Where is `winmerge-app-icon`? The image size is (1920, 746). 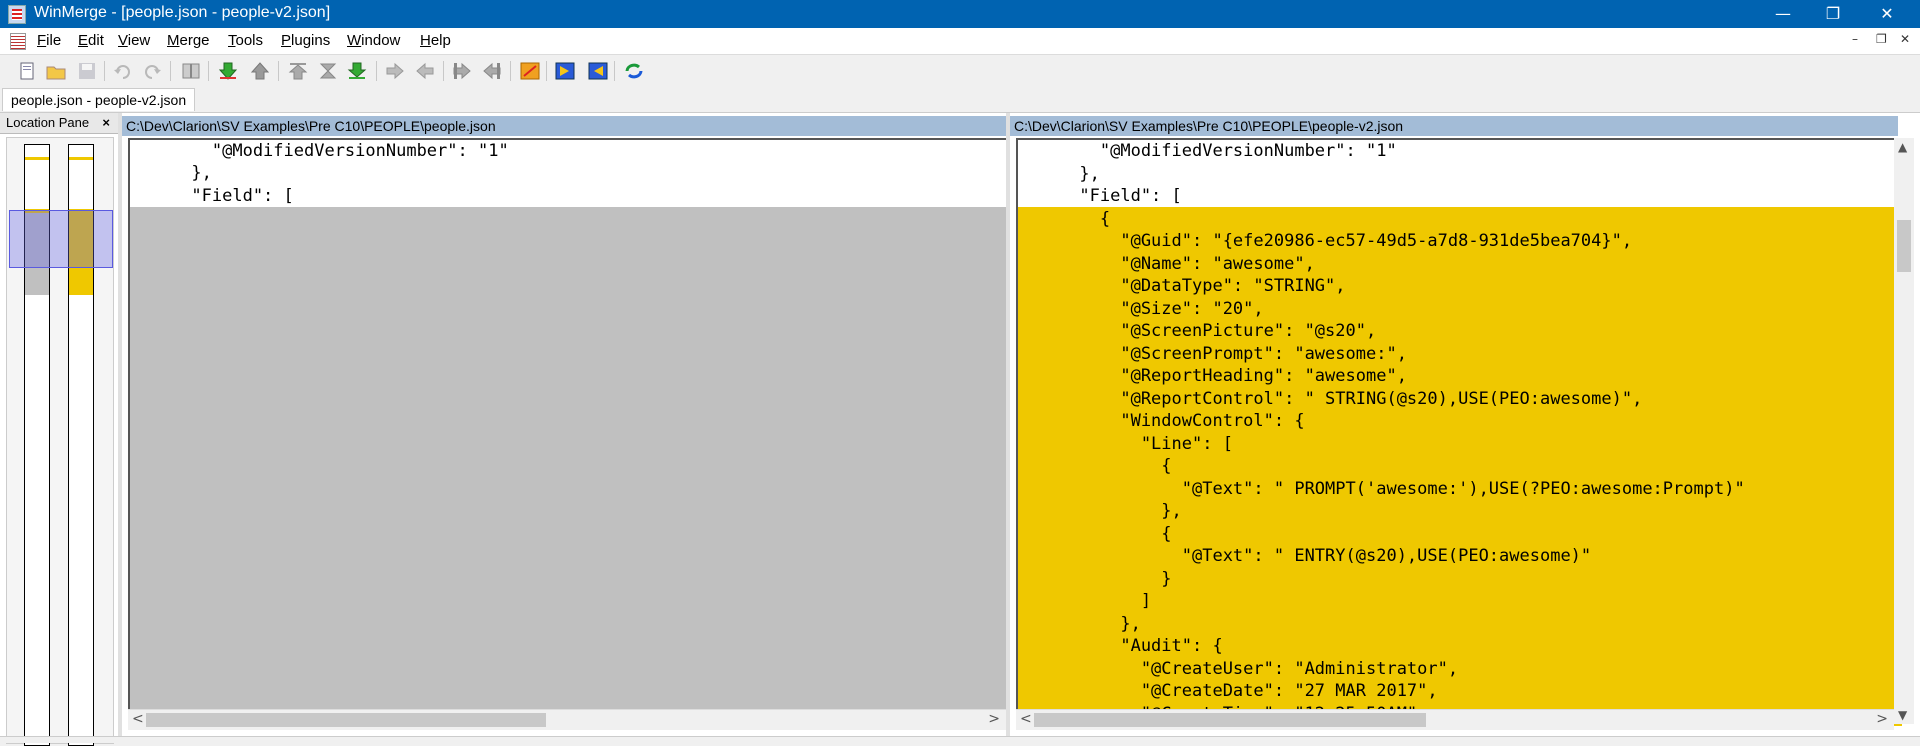
winmerge-app-icon is located at coordinates (17, 14).